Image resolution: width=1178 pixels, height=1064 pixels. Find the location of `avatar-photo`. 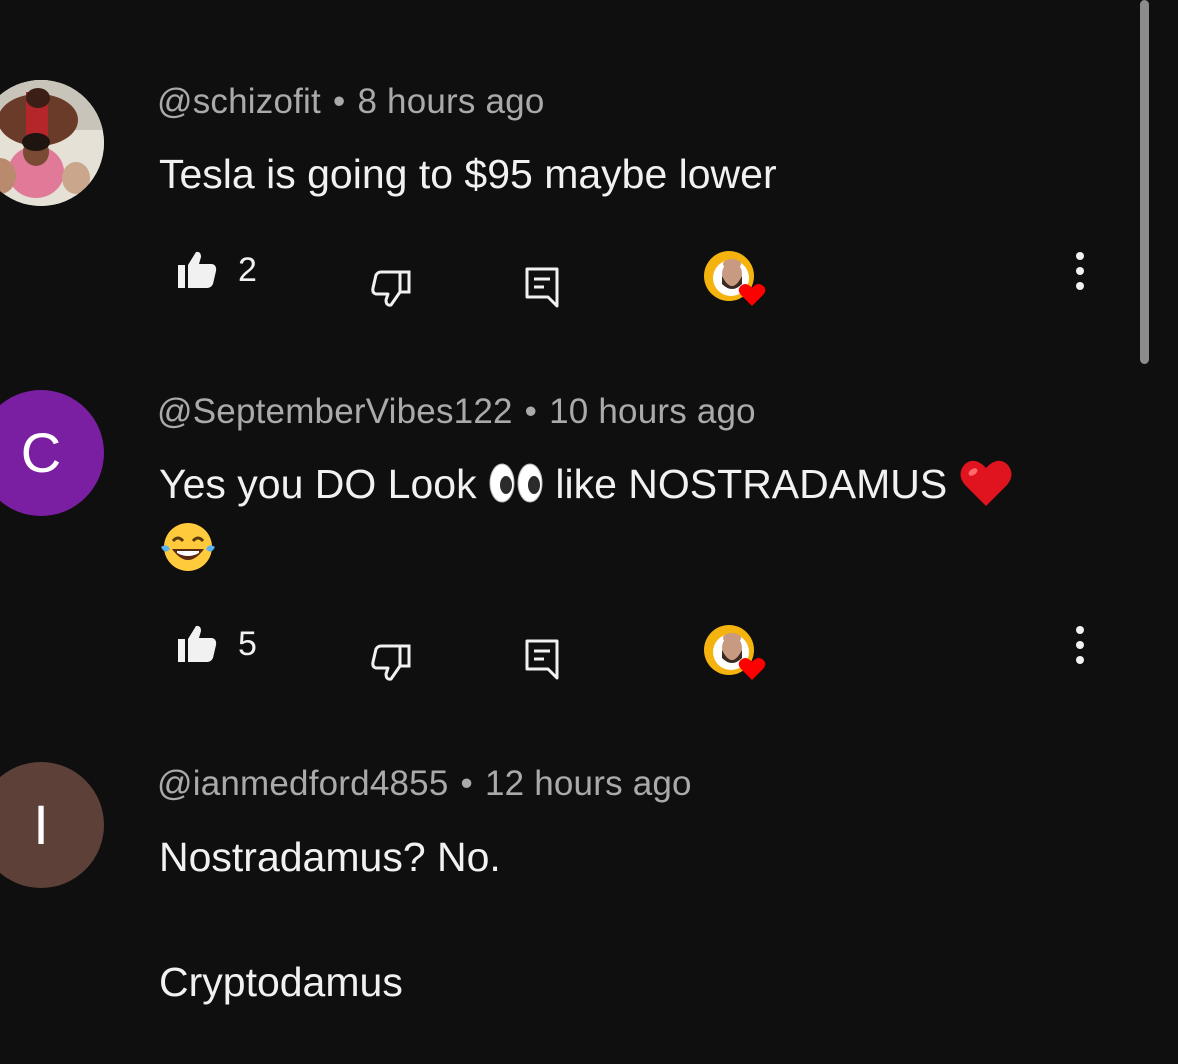

avatar-photo is located at coordinates (52, 143).